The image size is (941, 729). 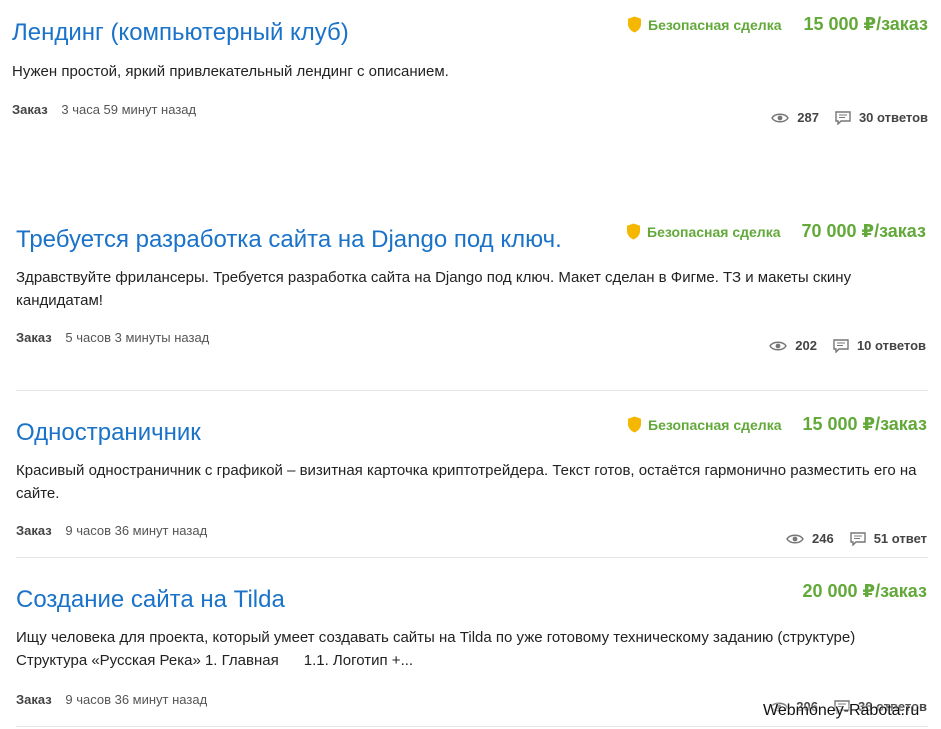 I want to click on order-title-link: Лендинг (компьютерный клуб), so click(x=180, y=33).